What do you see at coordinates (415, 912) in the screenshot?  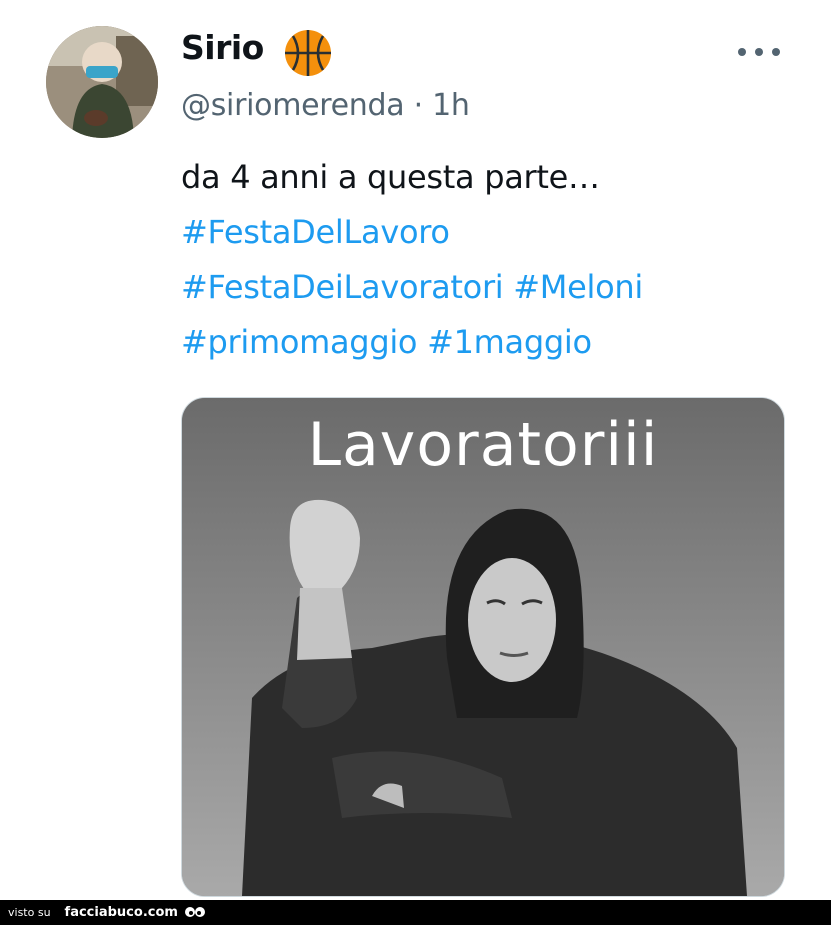 I see `watermark-bar: visto su facciabuco.com` at bounding box center [415, 912].